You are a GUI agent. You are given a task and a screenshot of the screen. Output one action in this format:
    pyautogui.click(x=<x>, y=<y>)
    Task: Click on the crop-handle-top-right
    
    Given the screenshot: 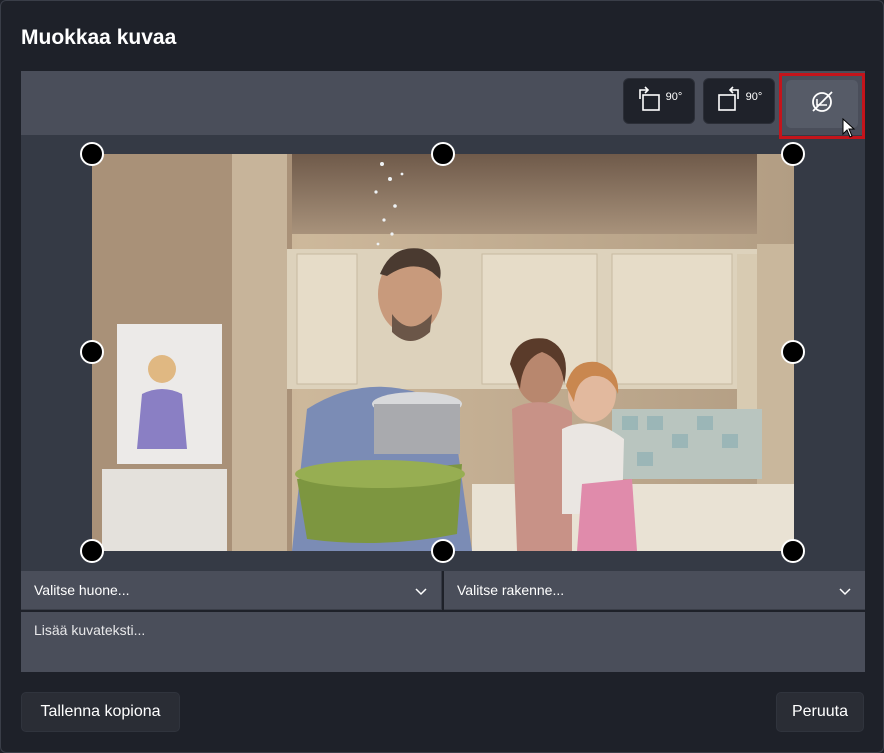 What is the action you would take?
    pyautogui.click(x=793, y=154)
    